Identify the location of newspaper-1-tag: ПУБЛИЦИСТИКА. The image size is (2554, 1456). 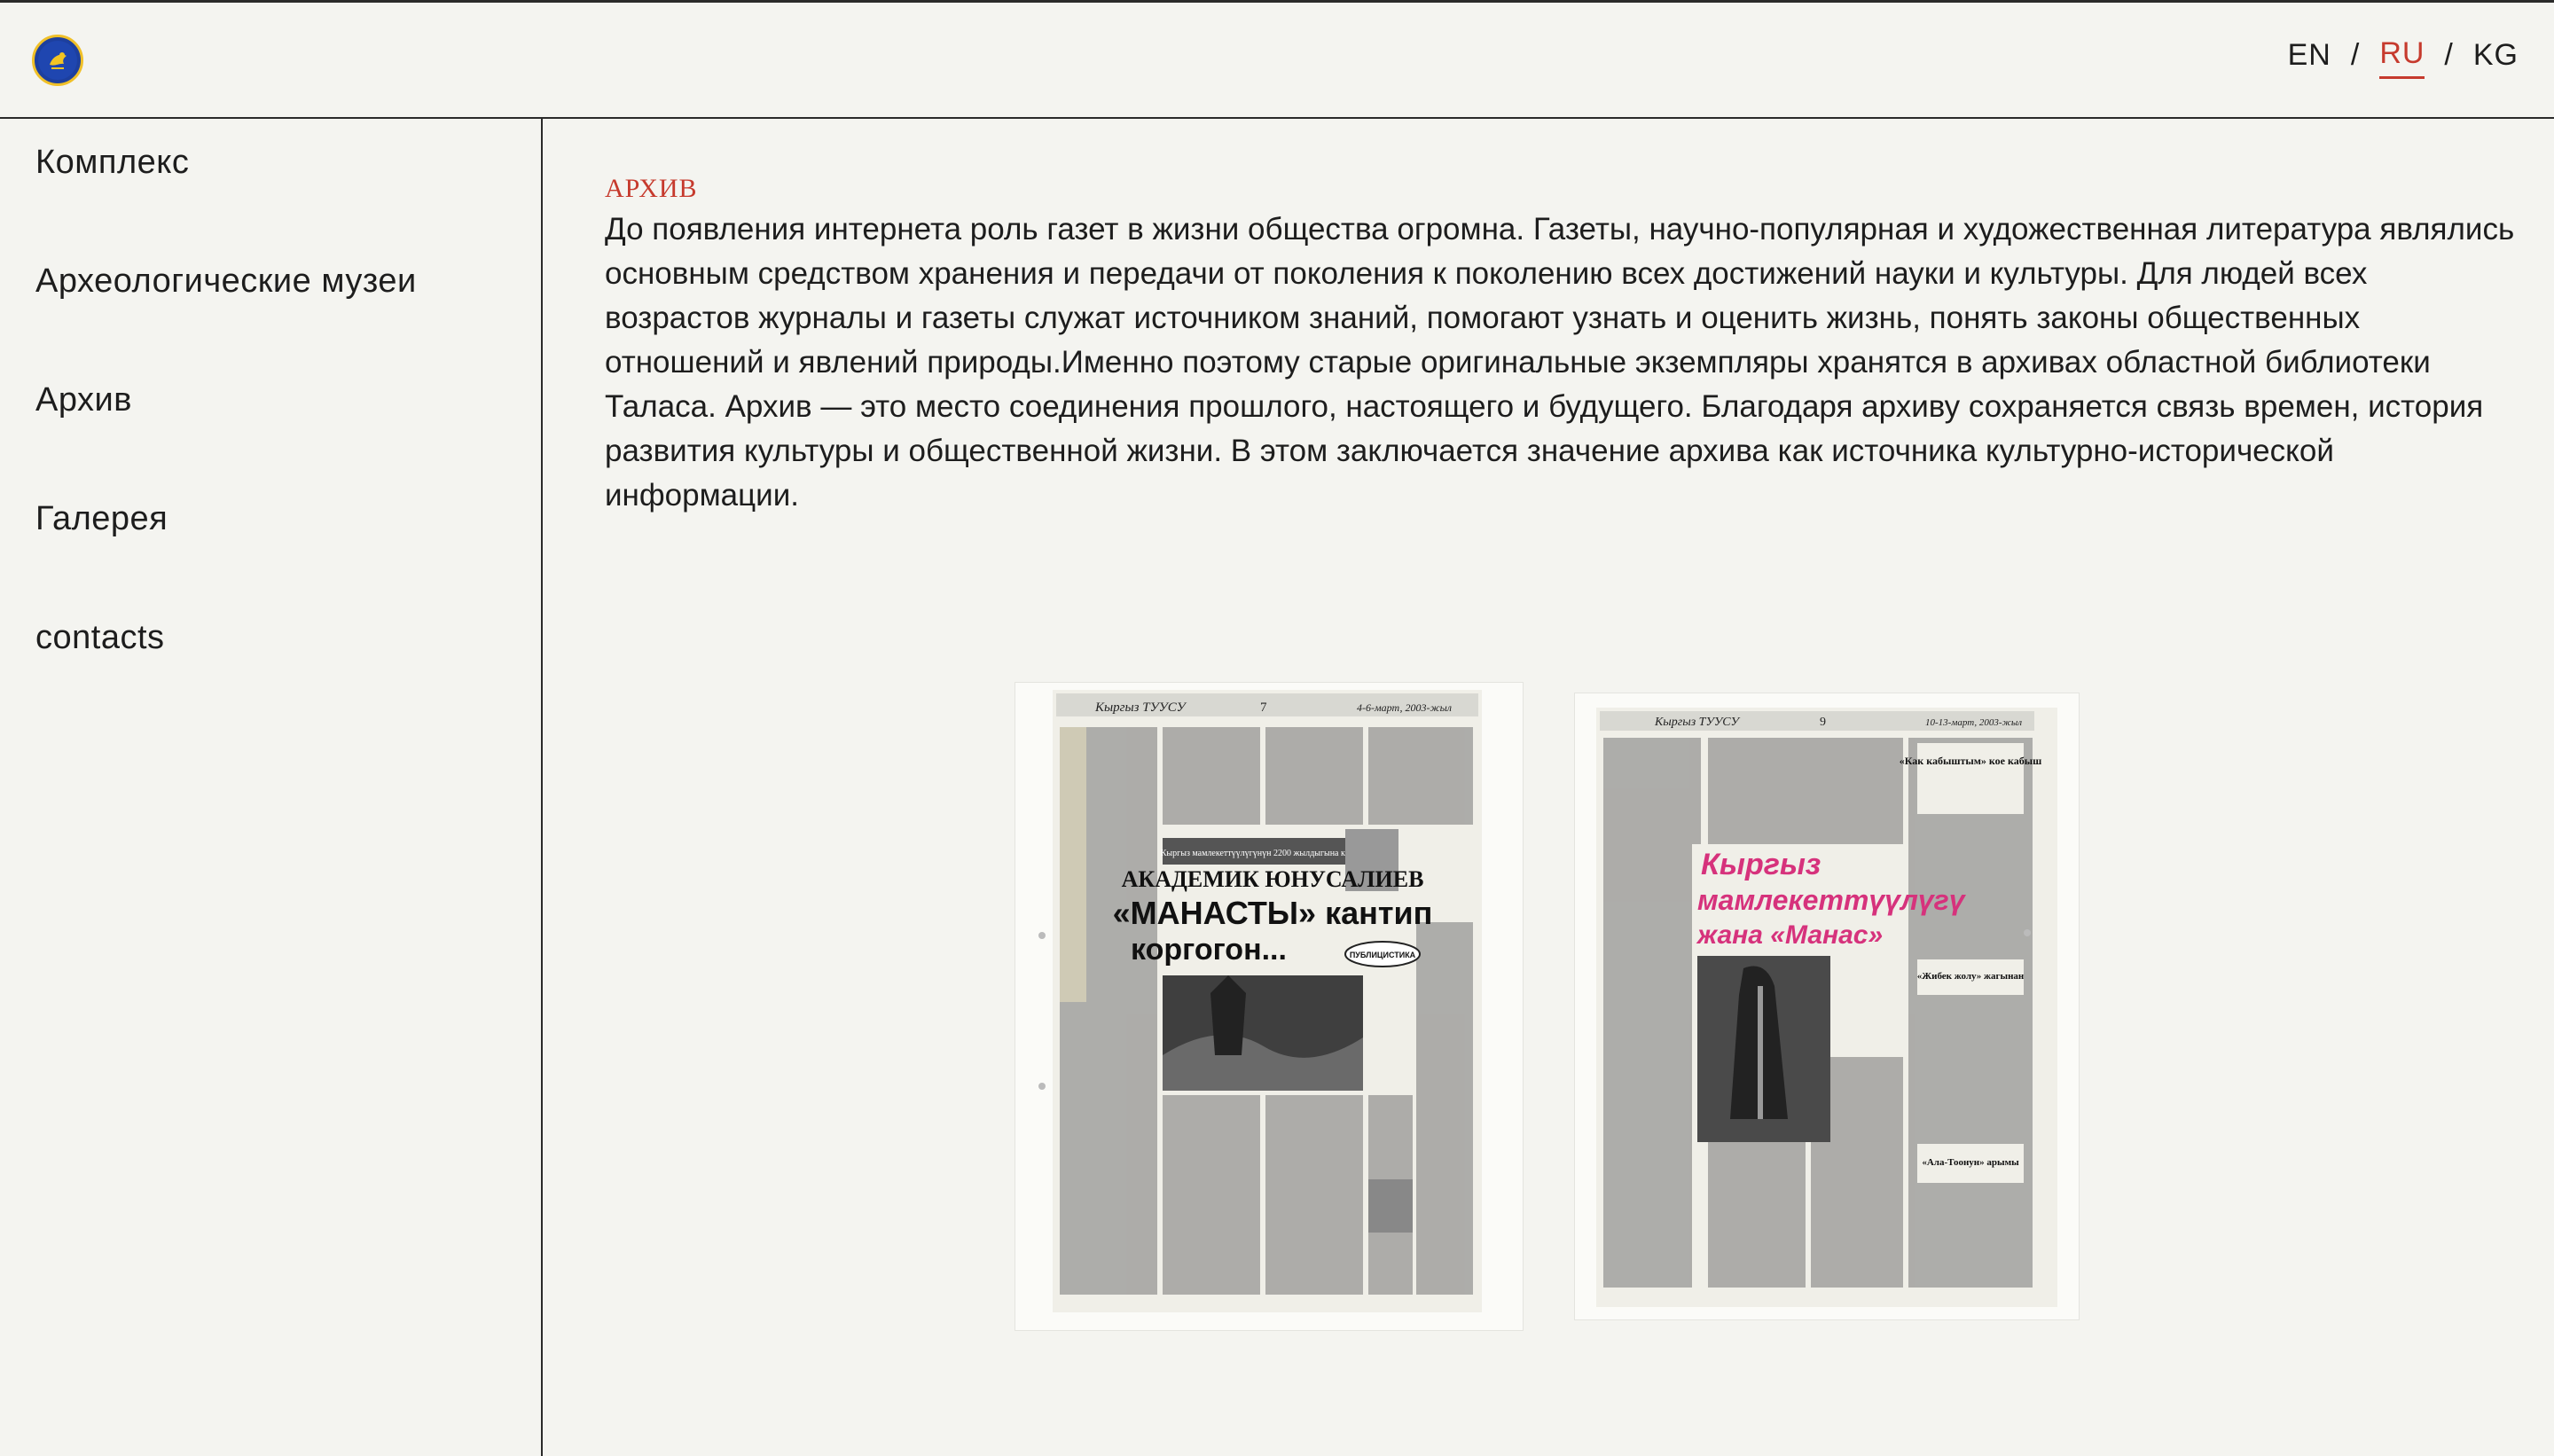
(1383, 955).